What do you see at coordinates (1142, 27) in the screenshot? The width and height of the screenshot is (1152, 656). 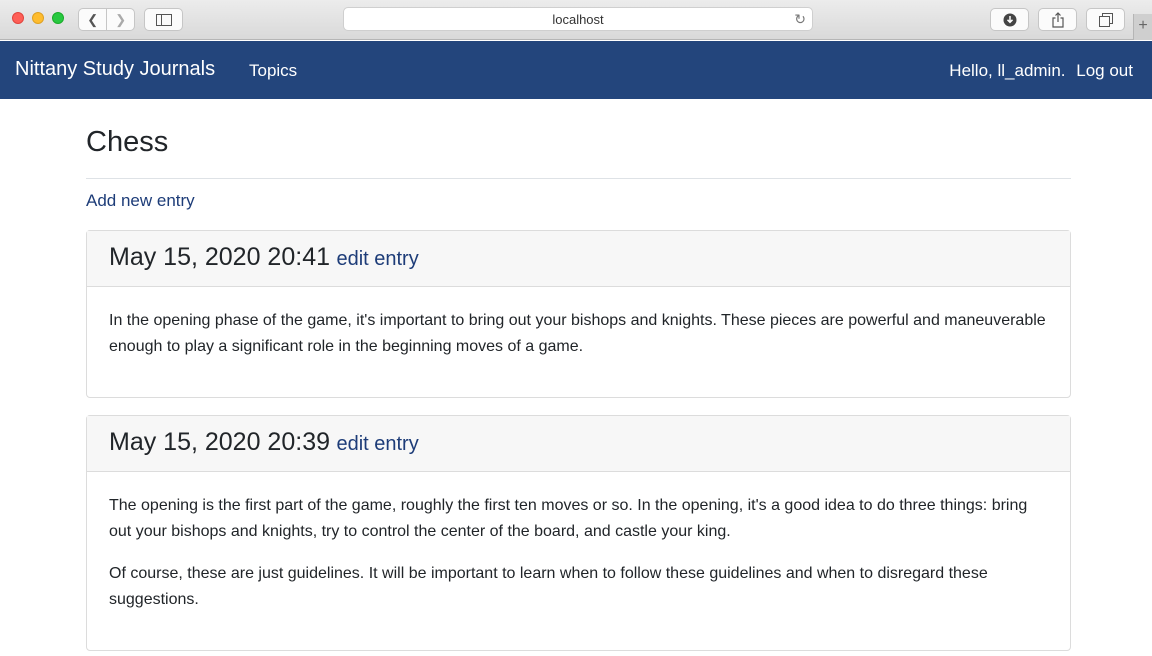 I see `new-tab-plus-icon: +` at bounding box center [1142, 27].